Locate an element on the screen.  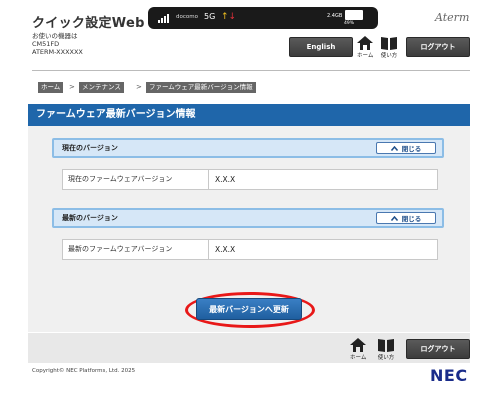
current-version-value: X.X.X is located at coordinates (225, 179).